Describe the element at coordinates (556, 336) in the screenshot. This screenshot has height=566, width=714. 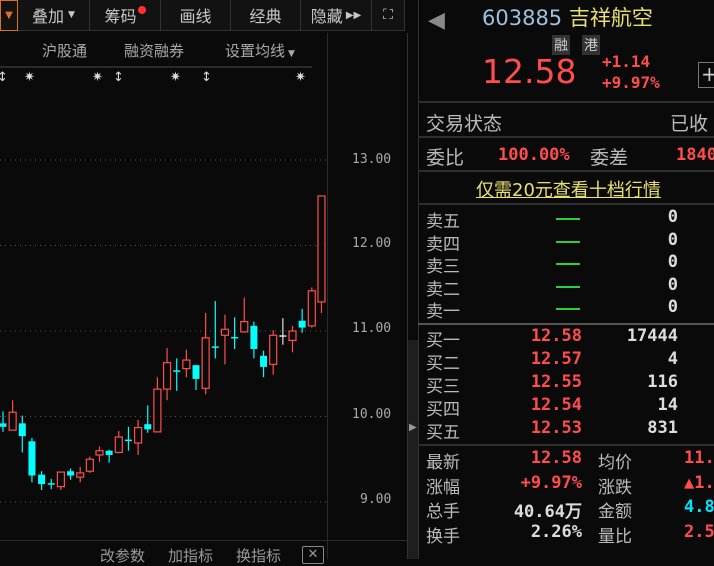
I see `bid-price: 12.58` at that location.